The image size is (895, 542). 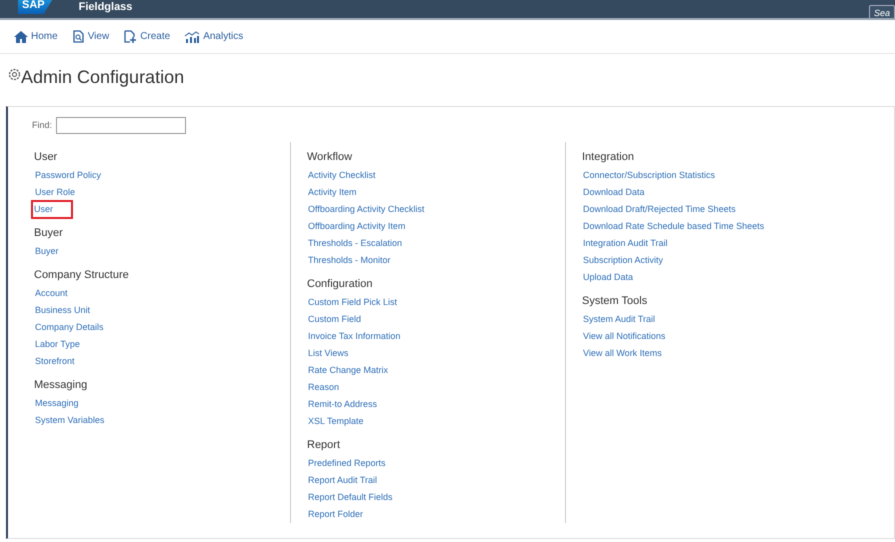 What do you see at coordinates (649, 175) in the screenshot?
I see `config-link: Connector/Subscription Statistics` at bounding box center [649, 175].